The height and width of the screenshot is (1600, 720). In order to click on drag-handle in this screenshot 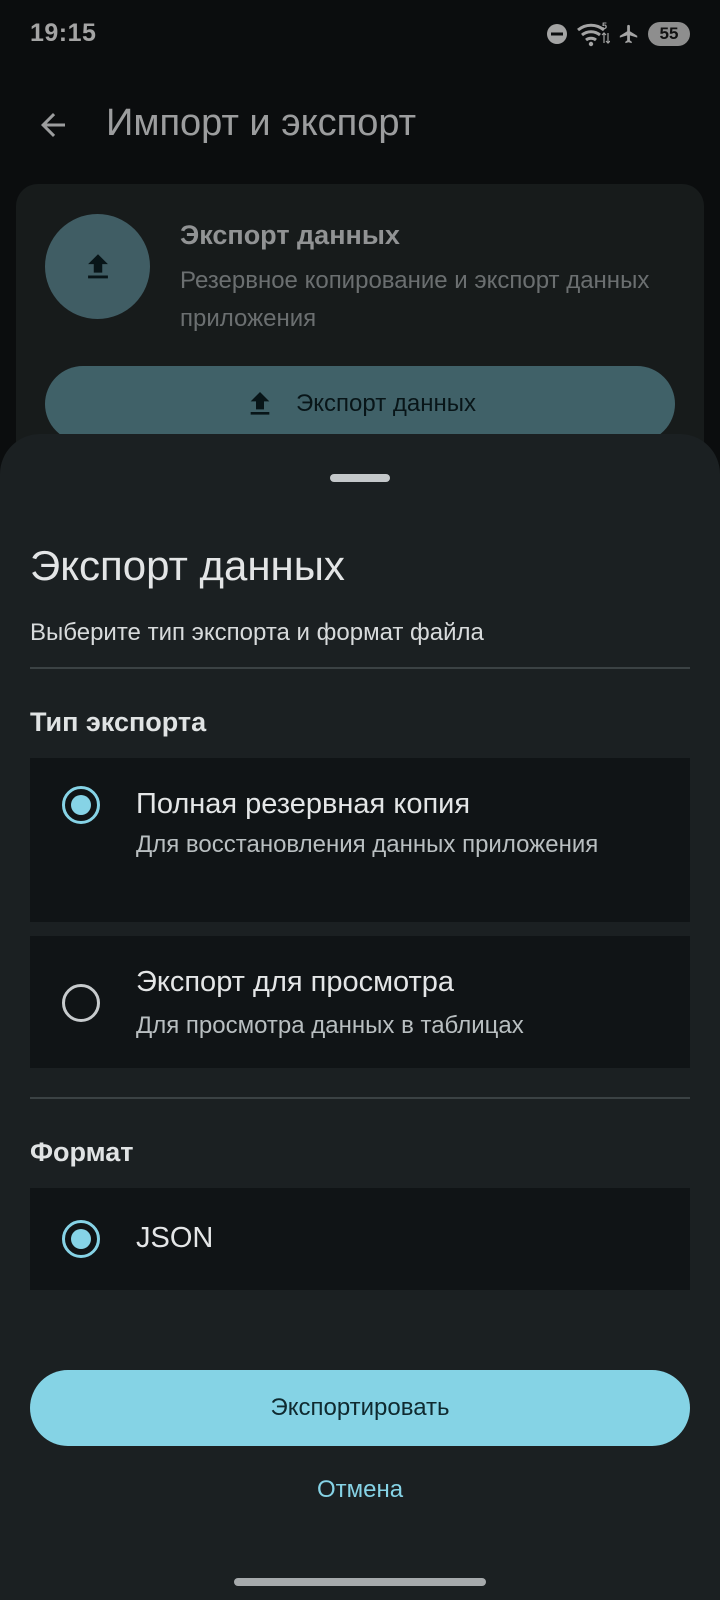, I will do `click(360, 478)`.